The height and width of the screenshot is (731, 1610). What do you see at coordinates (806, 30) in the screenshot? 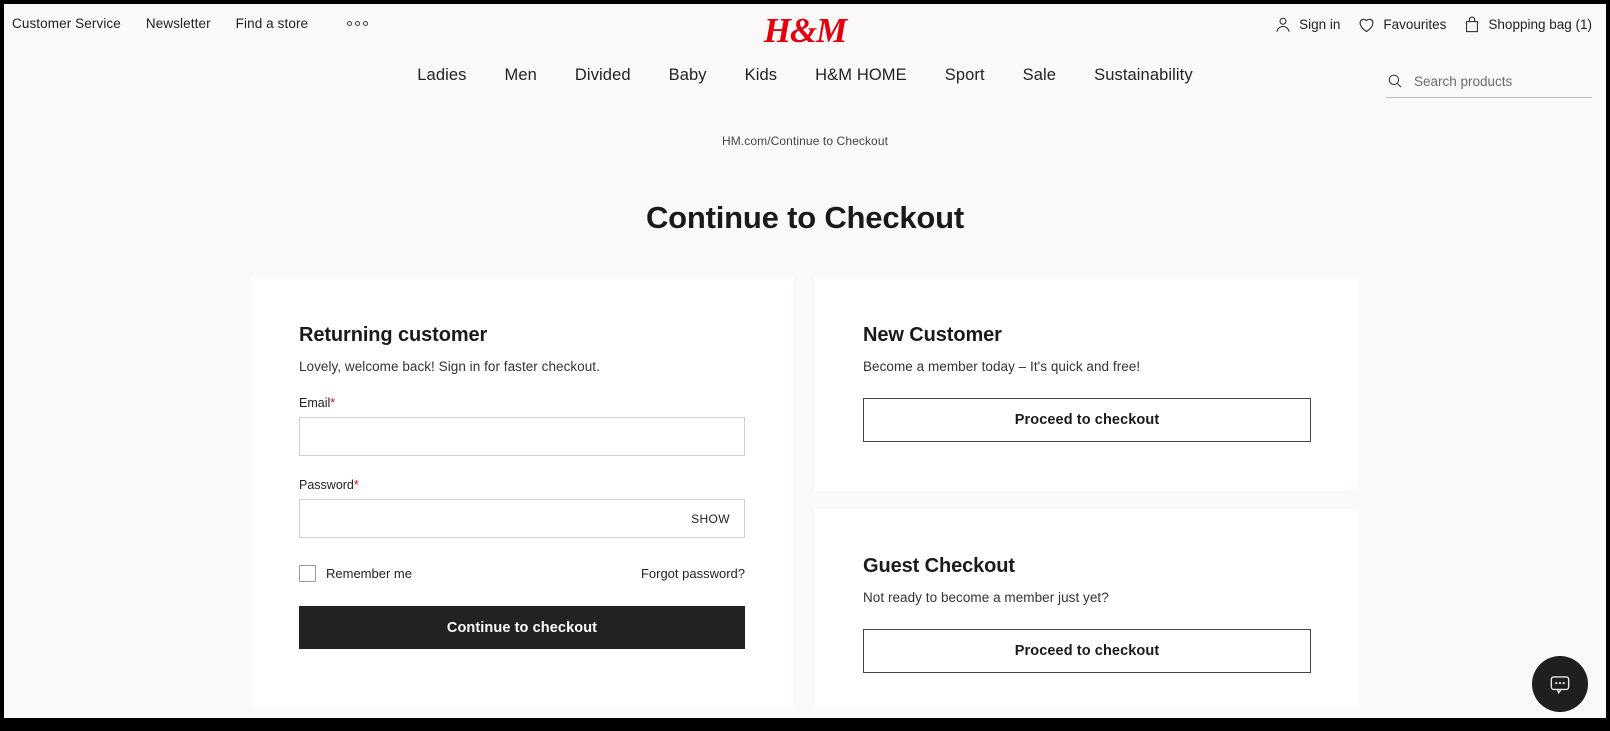
I see `hm-logo: H&M` at bounding box center [806, 30].